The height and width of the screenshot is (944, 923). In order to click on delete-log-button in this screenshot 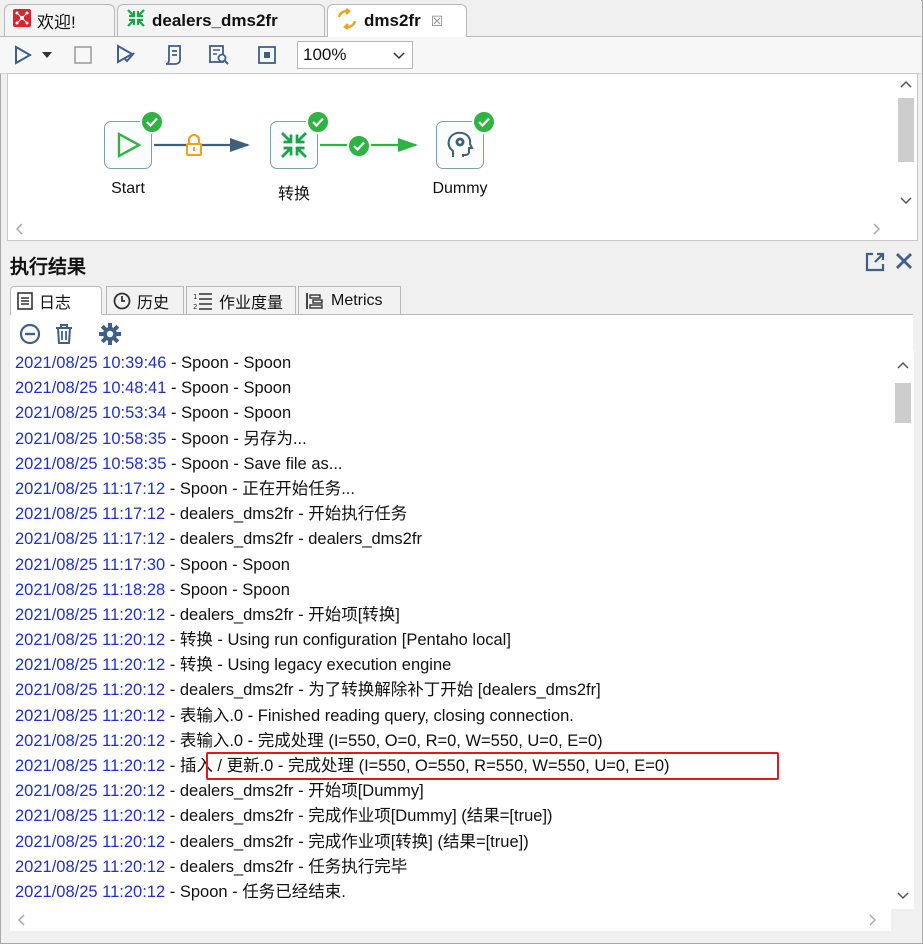, I will do `click(64, 334)`.